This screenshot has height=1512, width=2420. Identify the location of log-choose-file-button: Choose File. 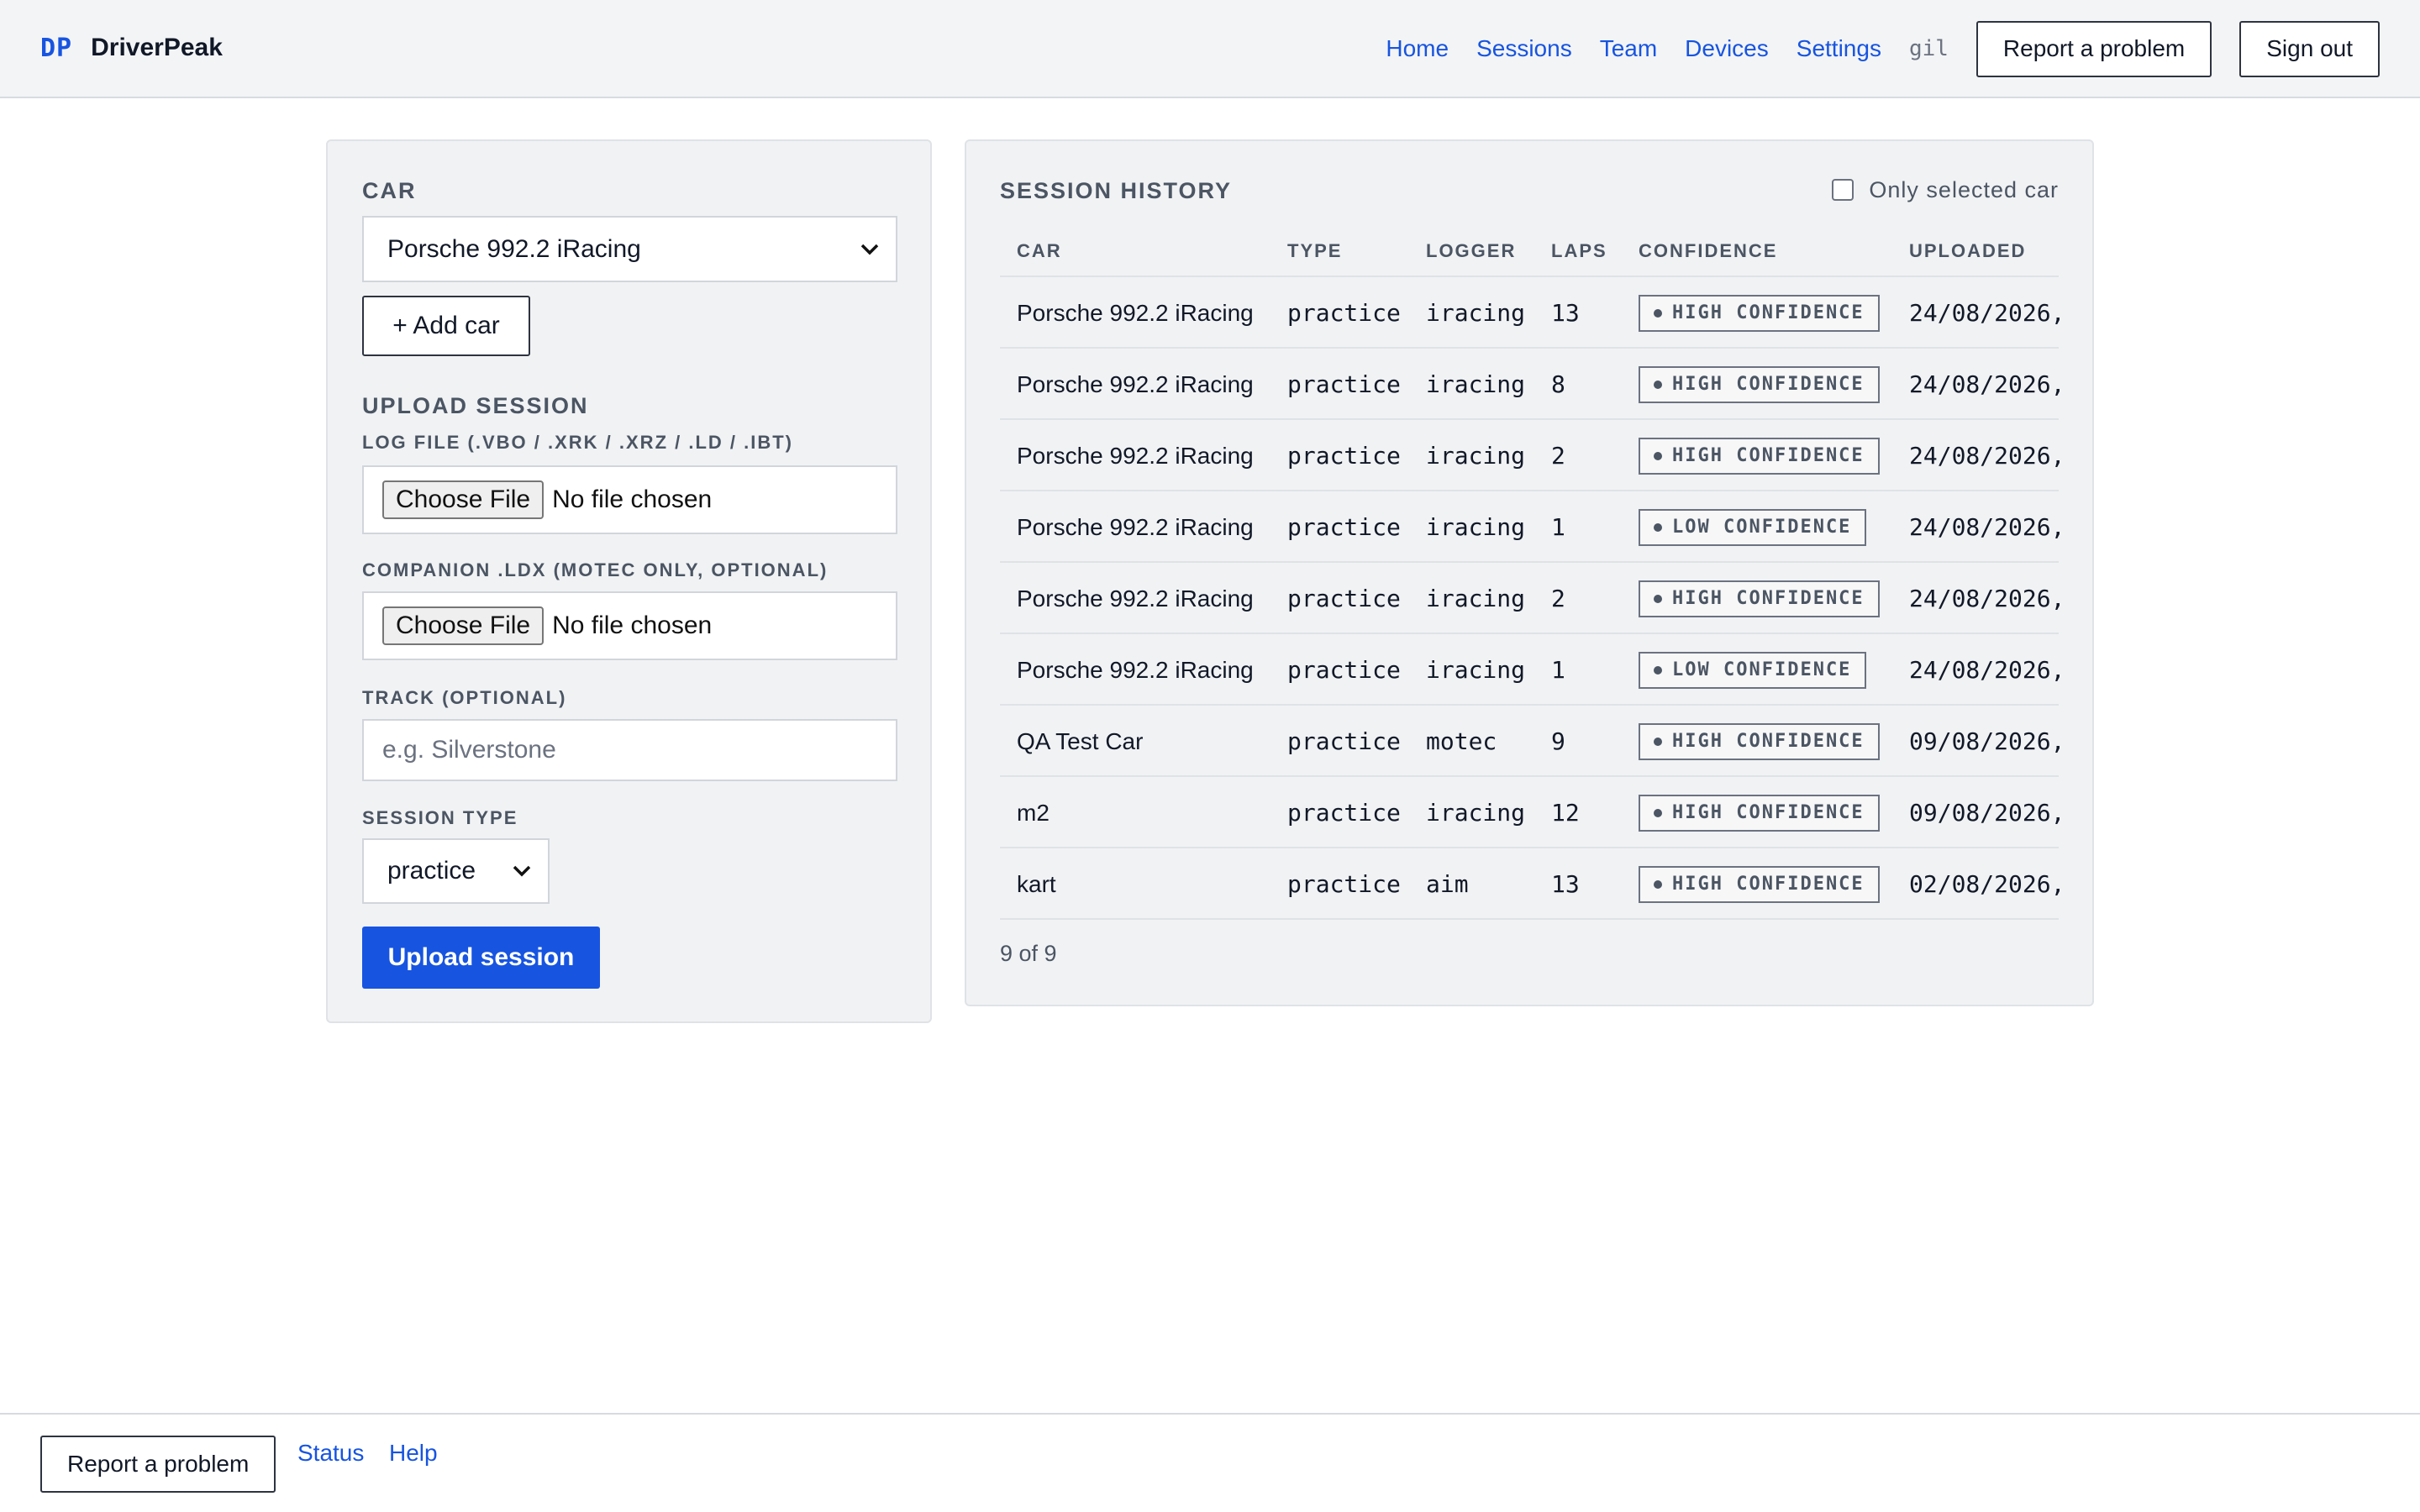
(463, 499).